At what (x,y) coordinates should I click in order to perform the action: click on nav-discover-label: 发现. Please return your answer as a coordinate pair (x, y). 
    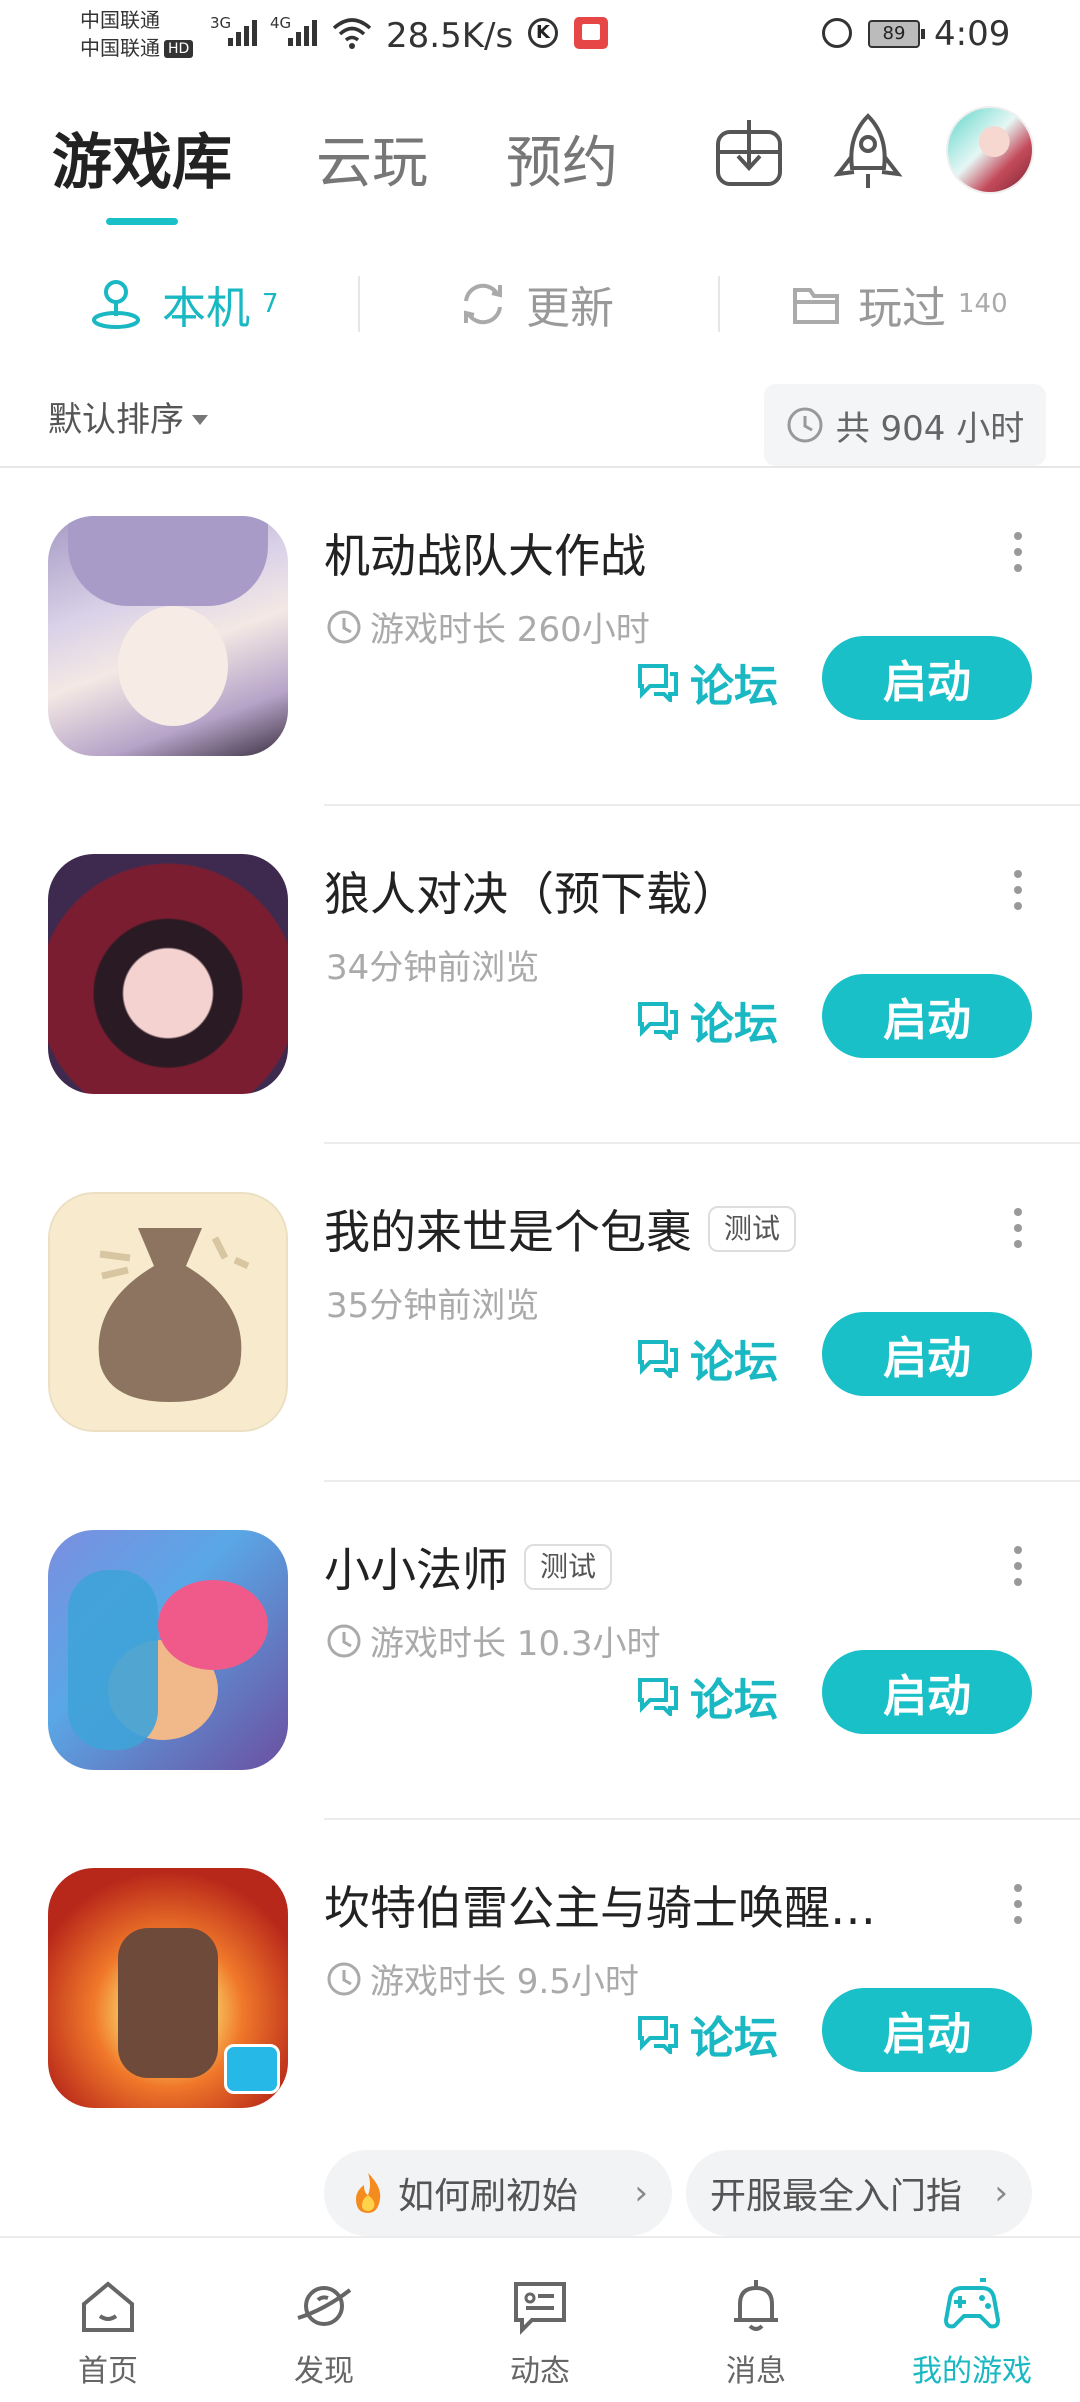
    Looking at the image, I should click on (324, 2371).